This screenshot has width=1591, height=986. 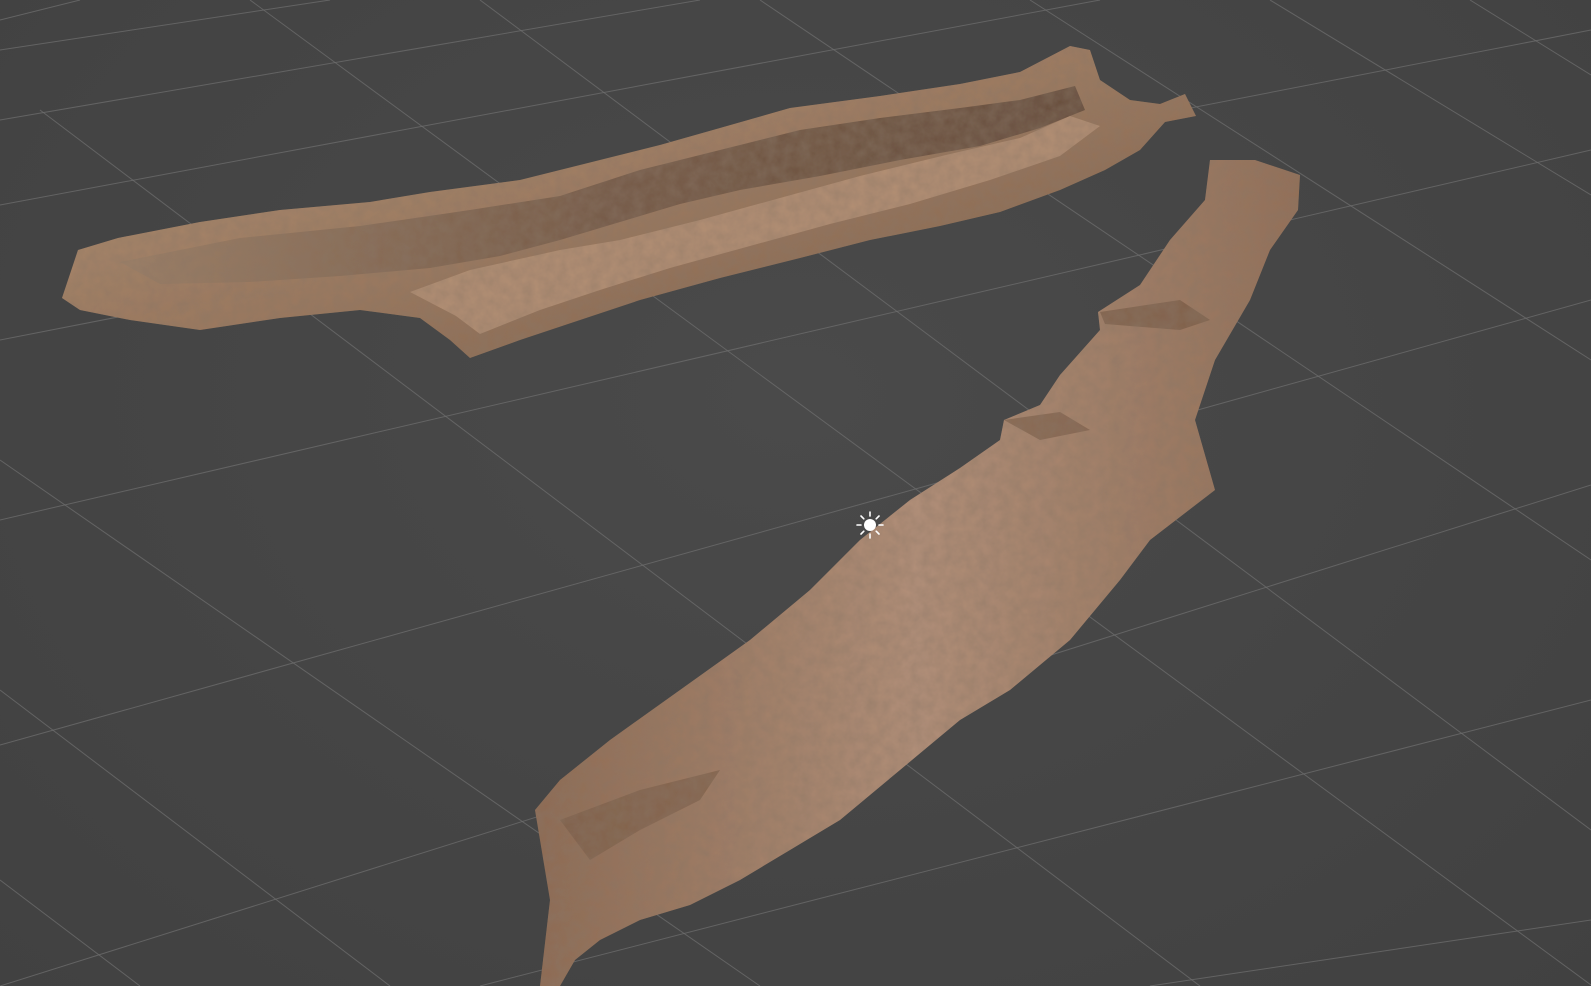 I want to click on sun-icon, so click(x=870, y=525).